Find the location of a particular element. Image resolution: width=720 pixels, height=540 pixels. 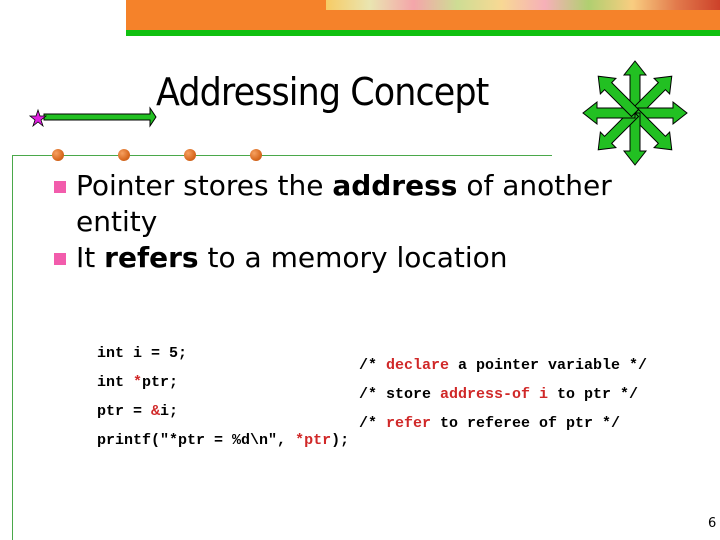

code-comment: /* store address-of i to ptr */ is located at coordinates (499, 394).